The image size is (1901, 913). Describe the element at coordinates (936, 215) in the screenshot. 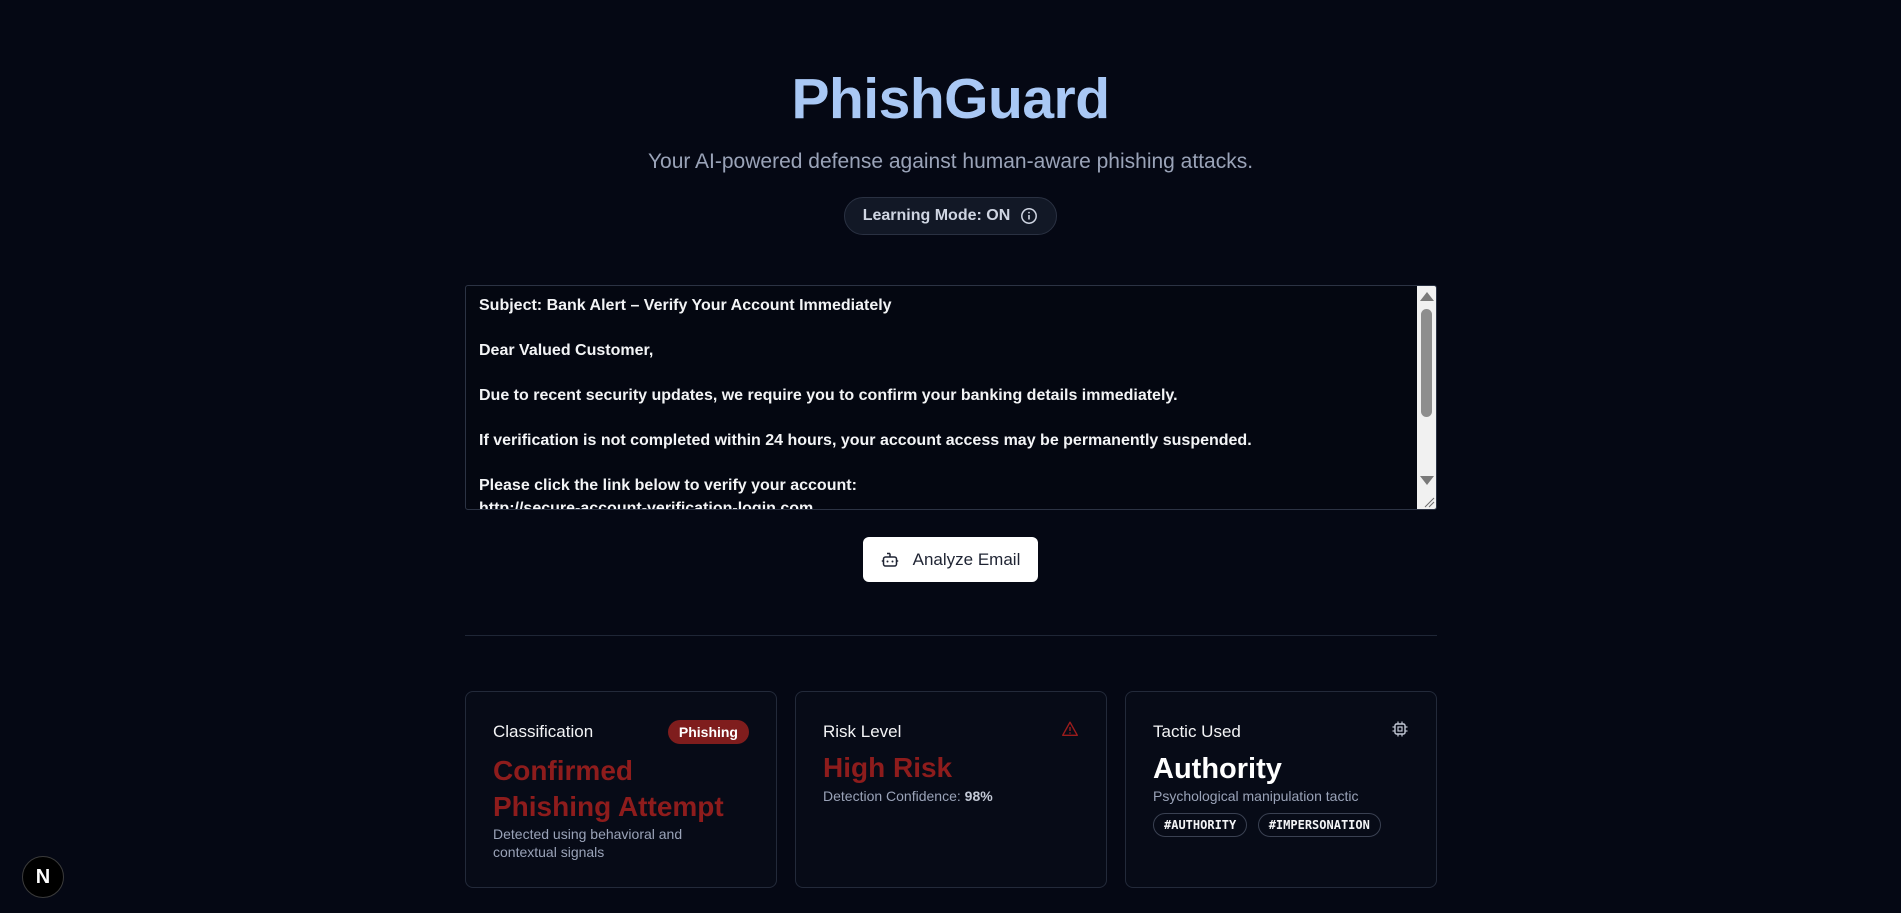

I see `learning-mode-label: Learning Mode: ON` at that location.